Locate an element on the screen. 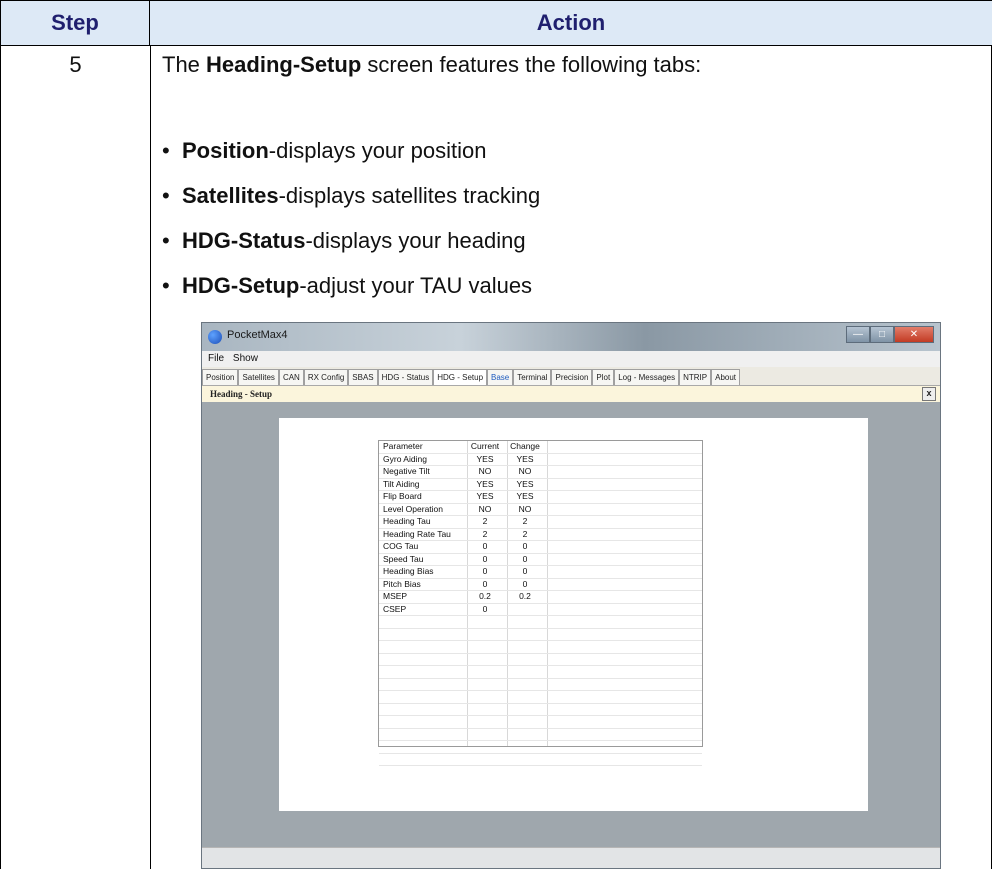 The height and width of the screenshot is (869, 994). bullet-text: -adjust your TAU values is located at coordinates (416, 285).